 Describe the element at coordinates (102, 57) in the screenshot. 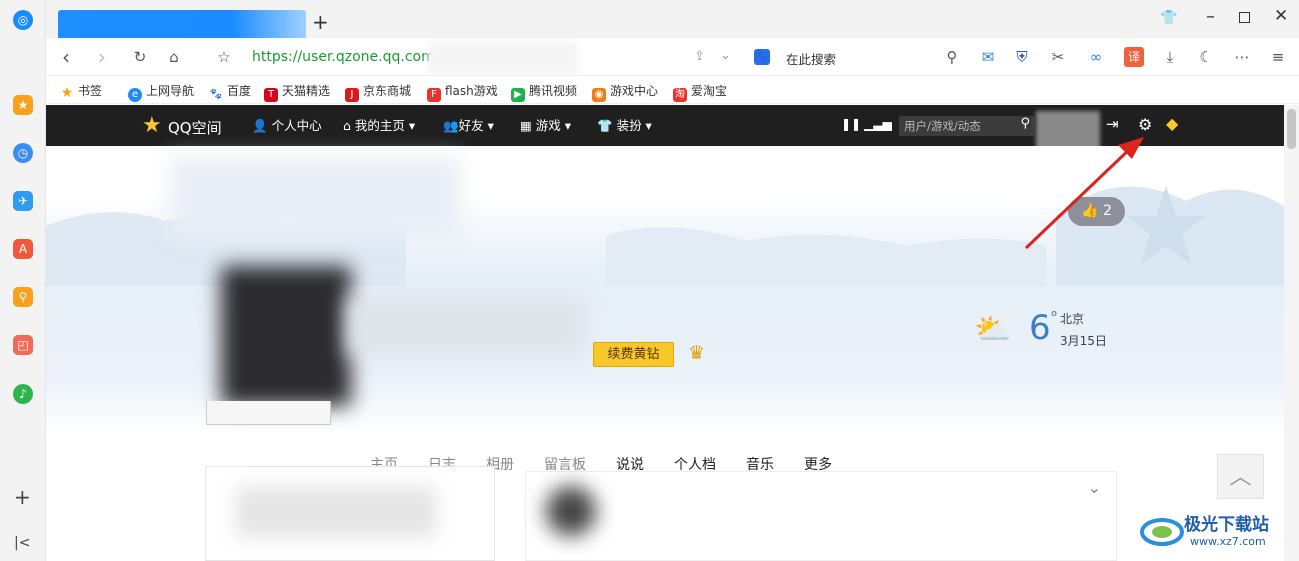

I see `forward-icon: ›` at that location.